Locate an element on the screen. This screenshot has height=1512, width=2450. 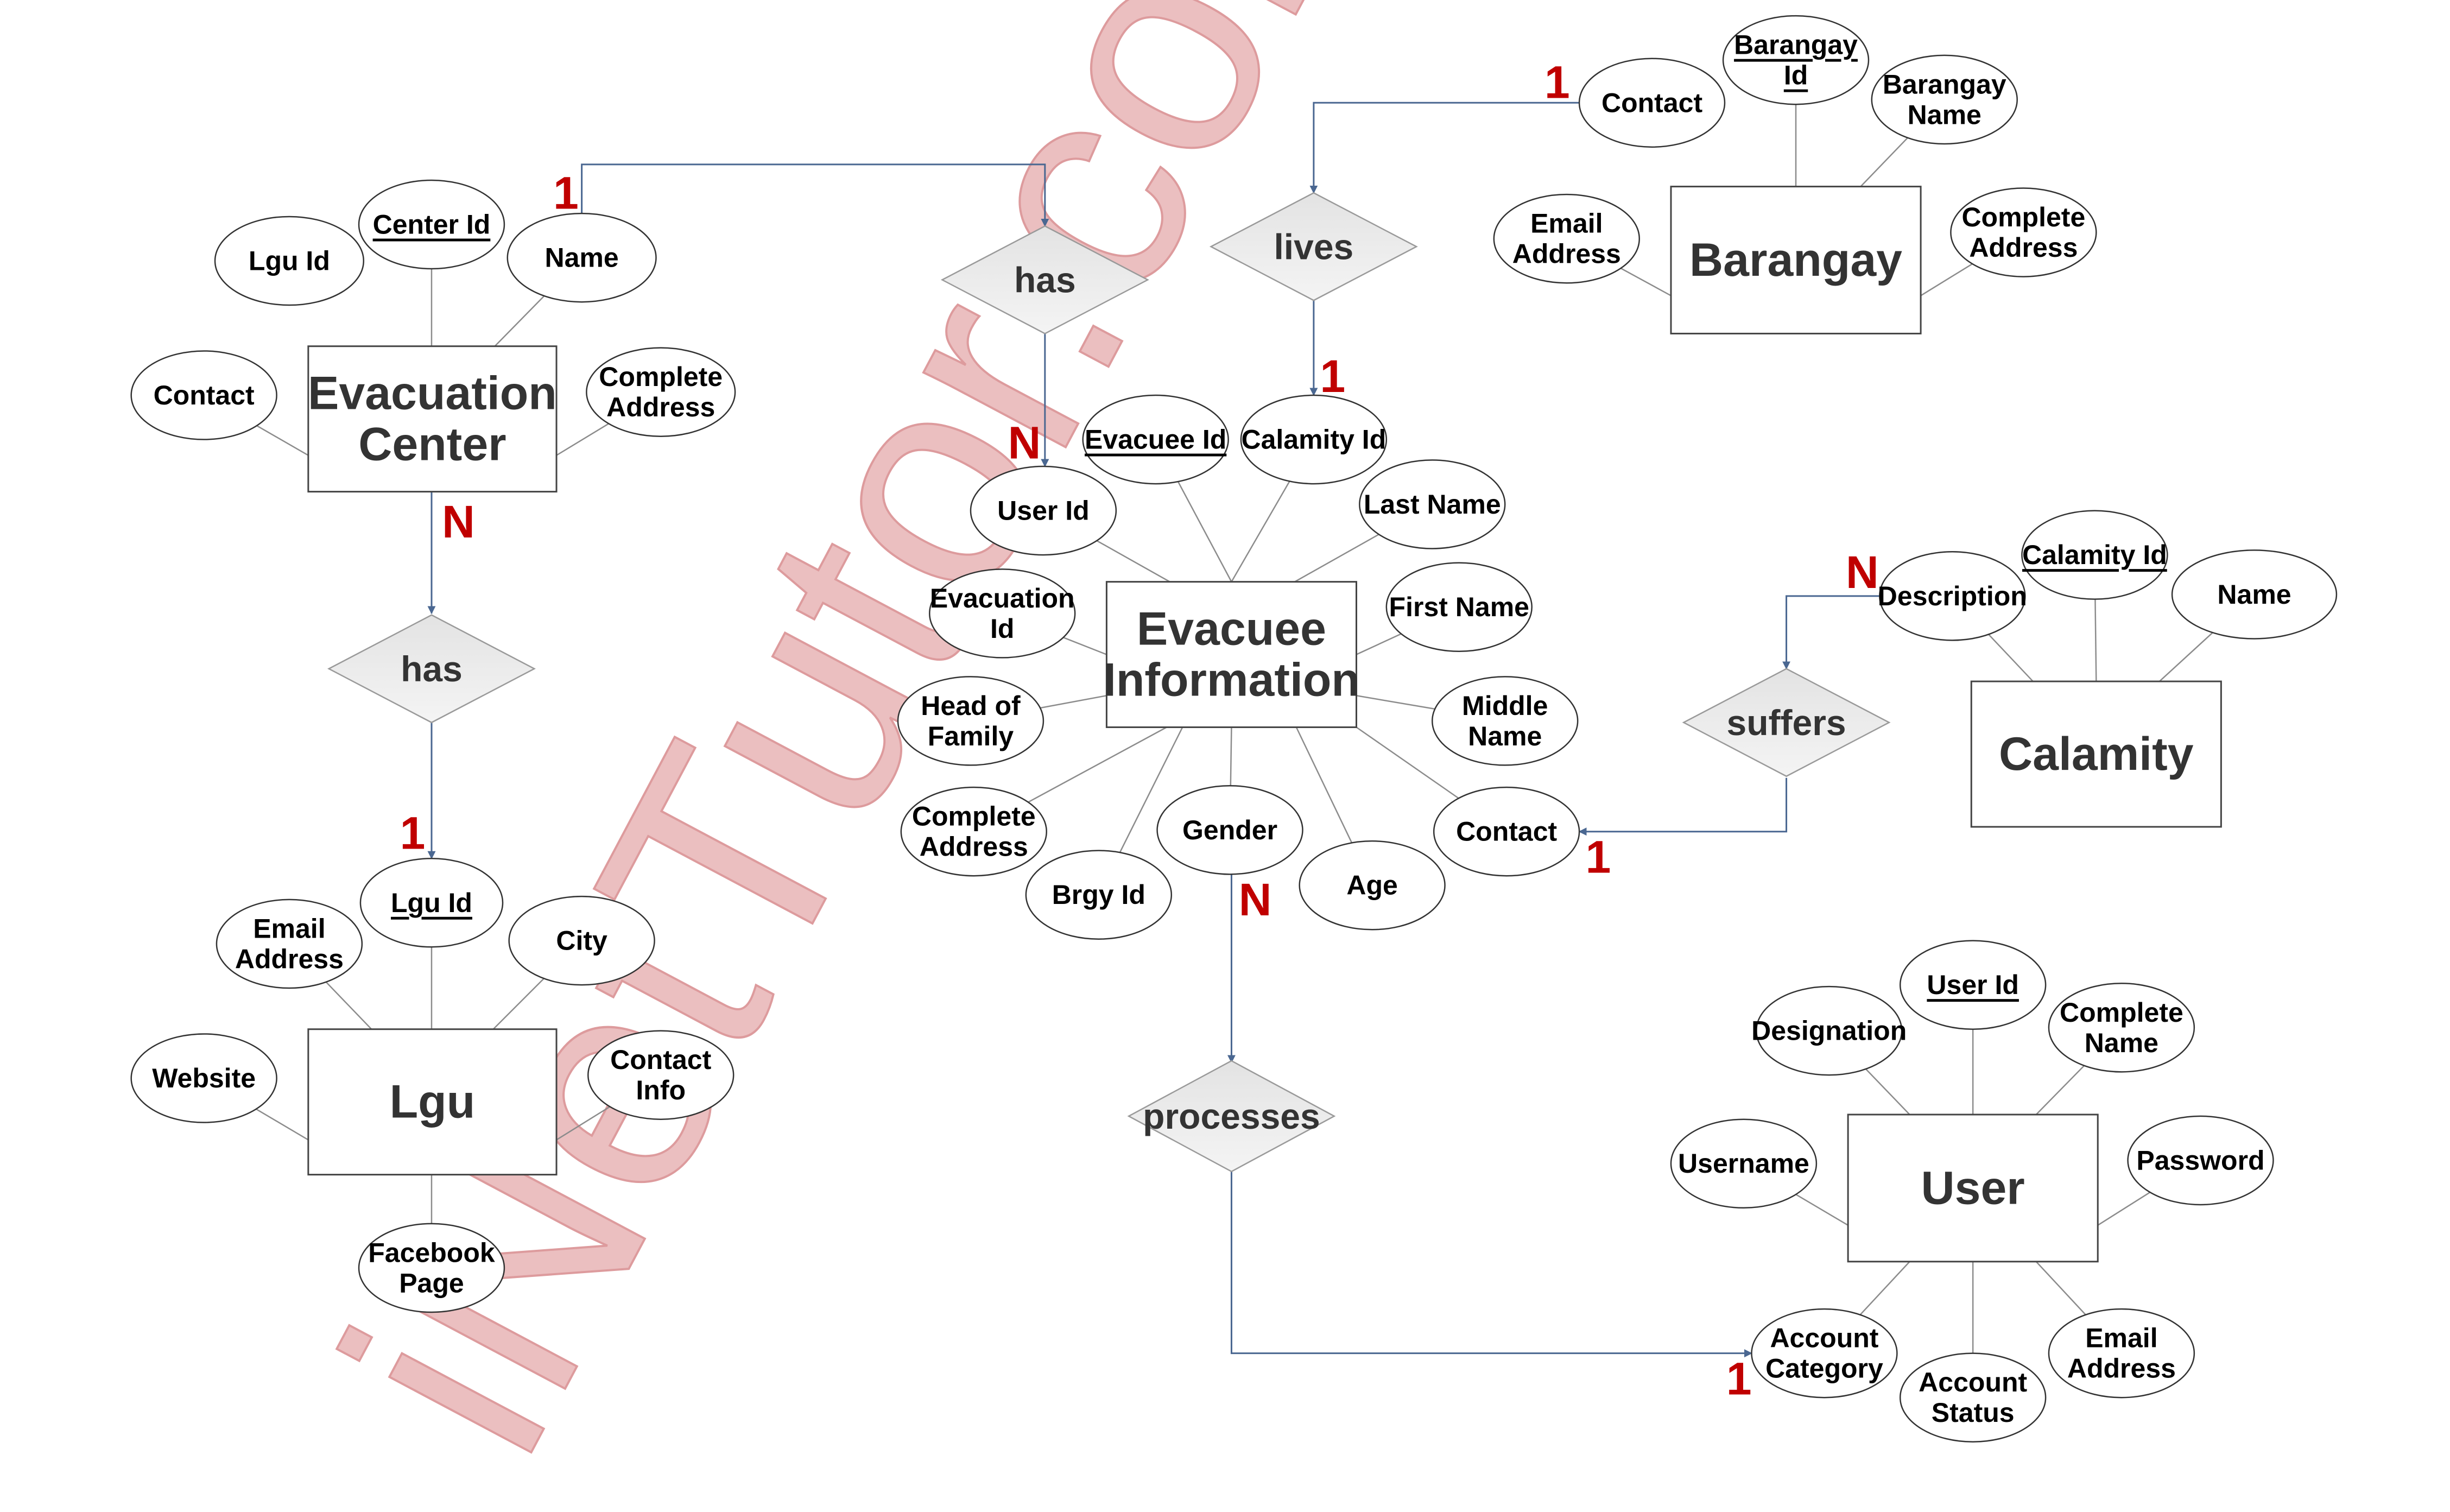
attribute-label-line: Username is located at coordinates (1743, 1163).